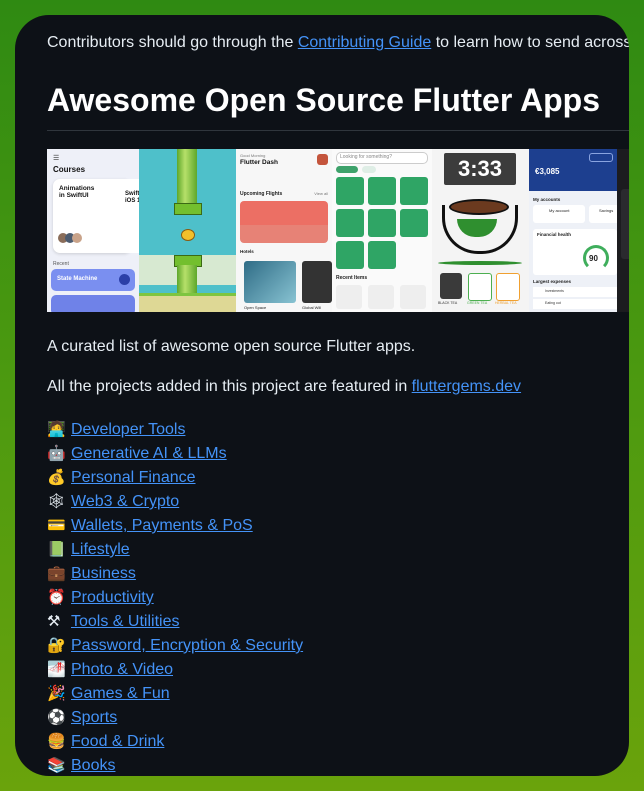 This screenshot has height=791, width=644. I want to click on list-item: 🎉 Games & Fun, so click(175, 694).